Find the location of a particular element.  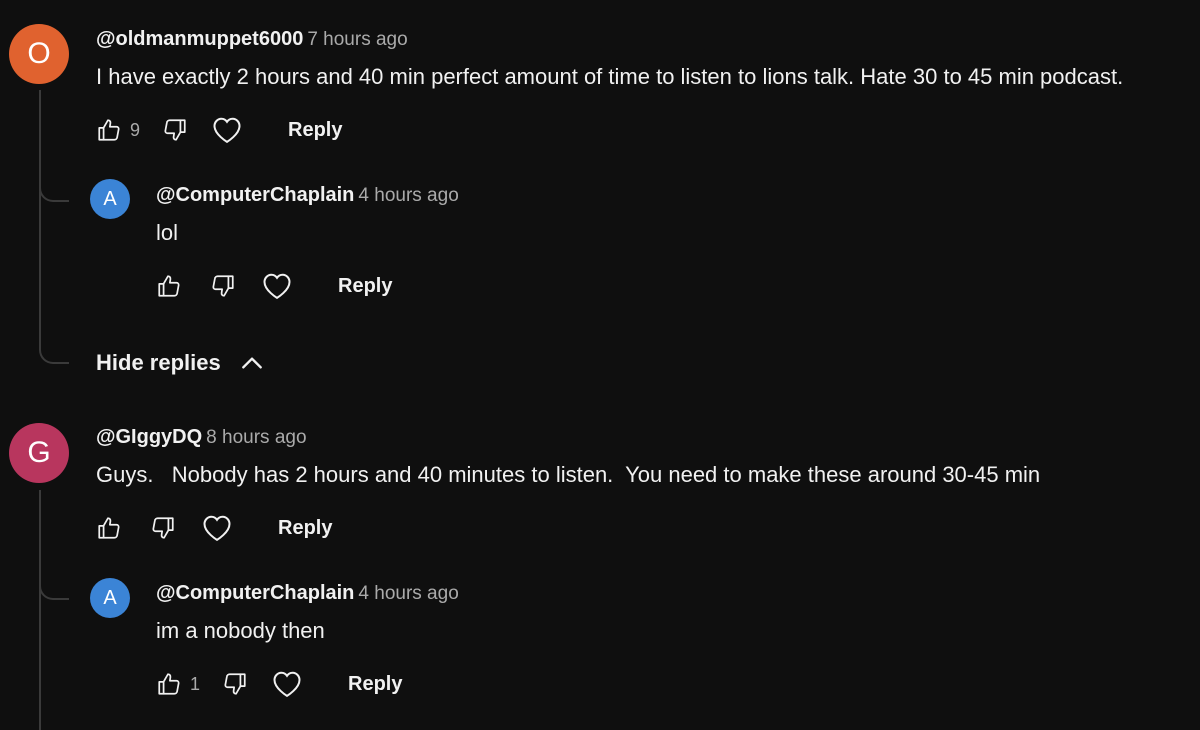

comment-actions: Reply is located at coordinates (213, 528).